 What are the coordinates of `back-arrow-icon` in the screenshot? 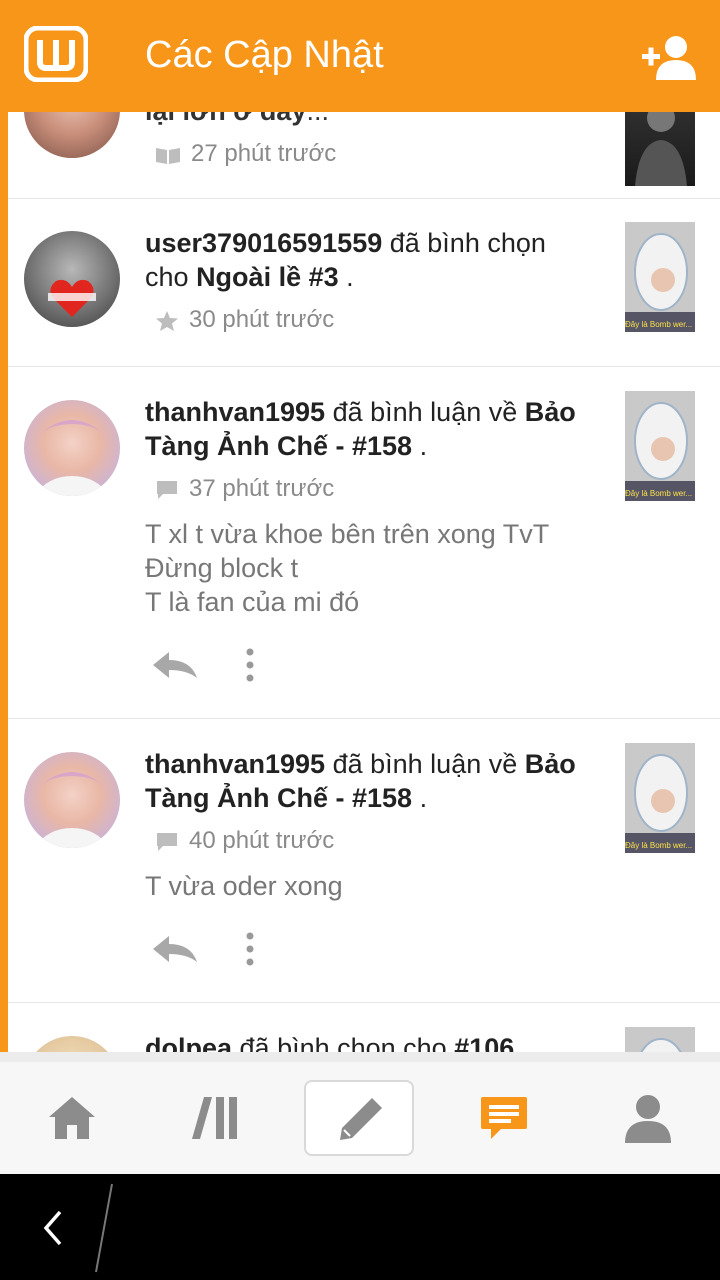 It's located at (53, 1228).